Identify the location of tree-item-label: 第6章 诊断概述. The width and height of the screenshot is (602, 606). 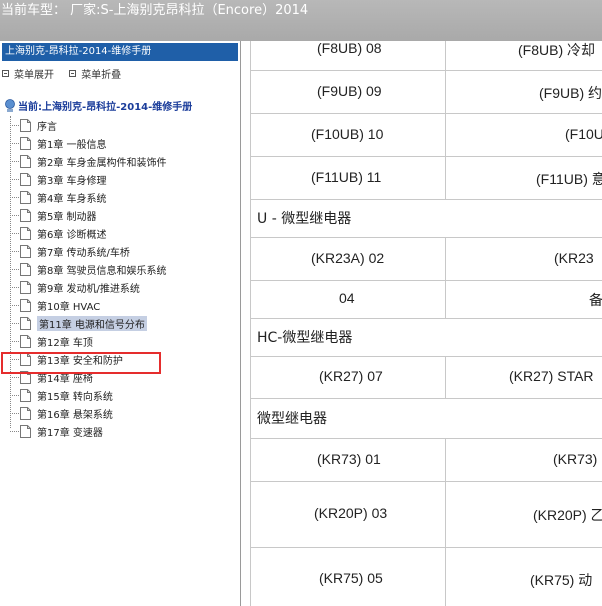
(72, 235).